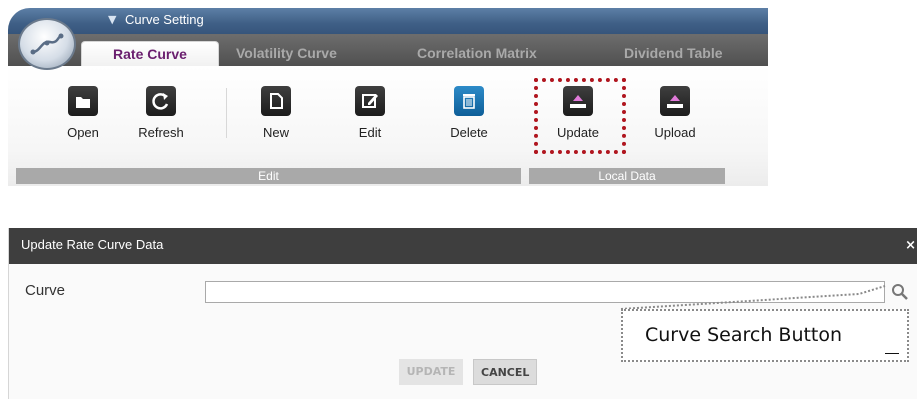 The width and height of the screenshot is (917, 399). I want to click on curve-search-button, so click(900, 292).